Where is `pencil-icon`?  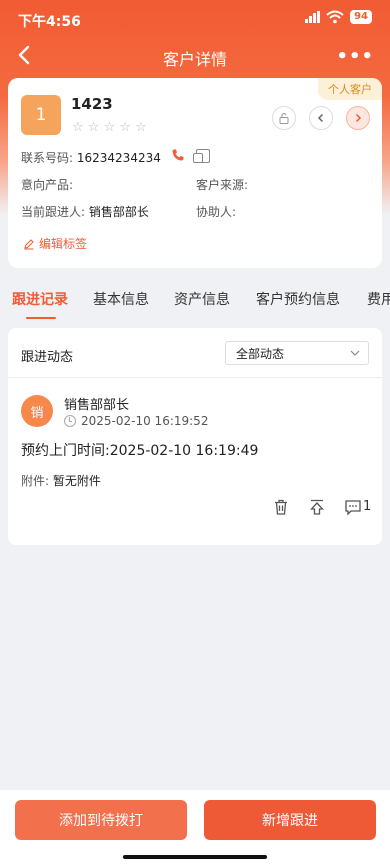 pencil-icon is located at coordinates (29, 243).